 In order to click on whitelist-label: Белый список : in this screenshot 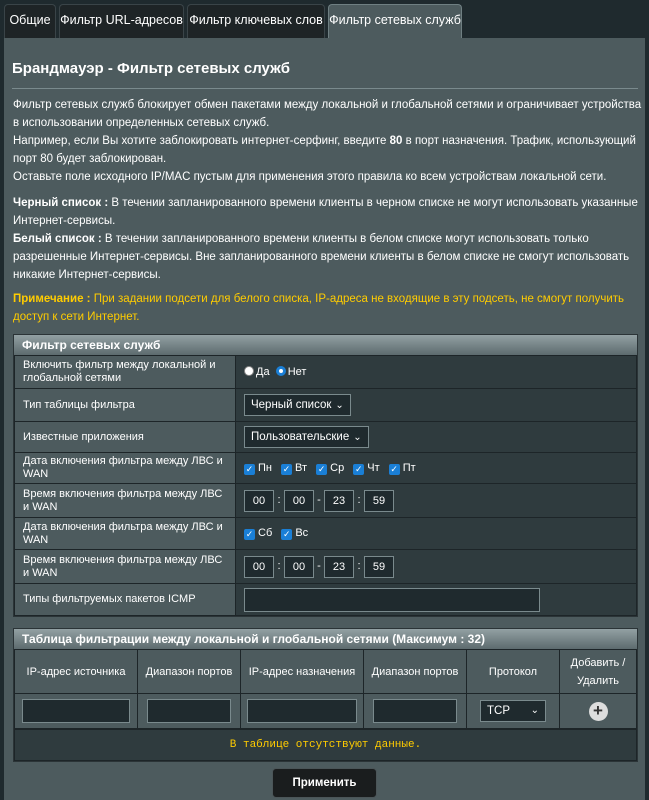, I will do `click(57, 239)`.